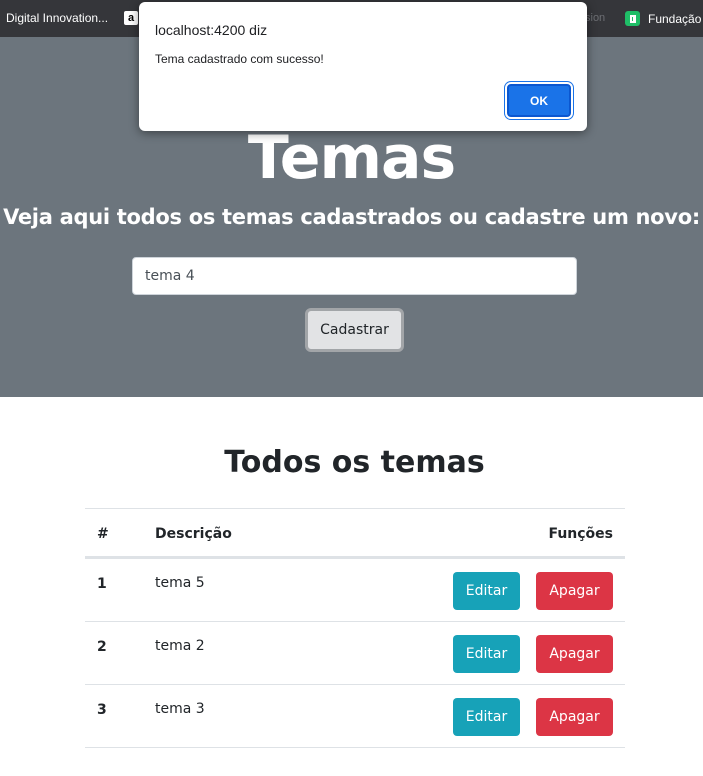  I want to click on section-title: Todos os temas, so click(354, 462).